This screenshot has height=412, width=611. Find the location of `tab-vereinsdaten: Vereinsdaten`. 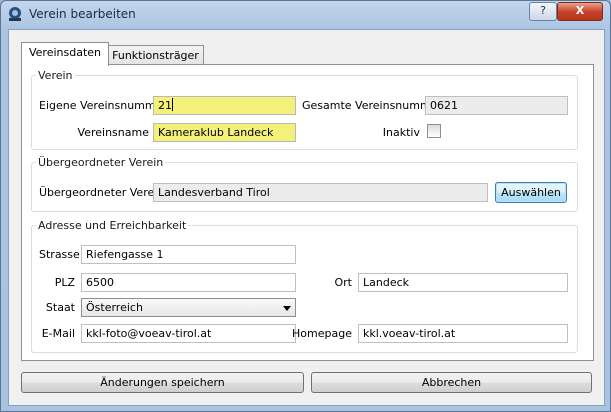

tab-vereinsdaten: Vereinsdaten is located at coordinates (65, 54).